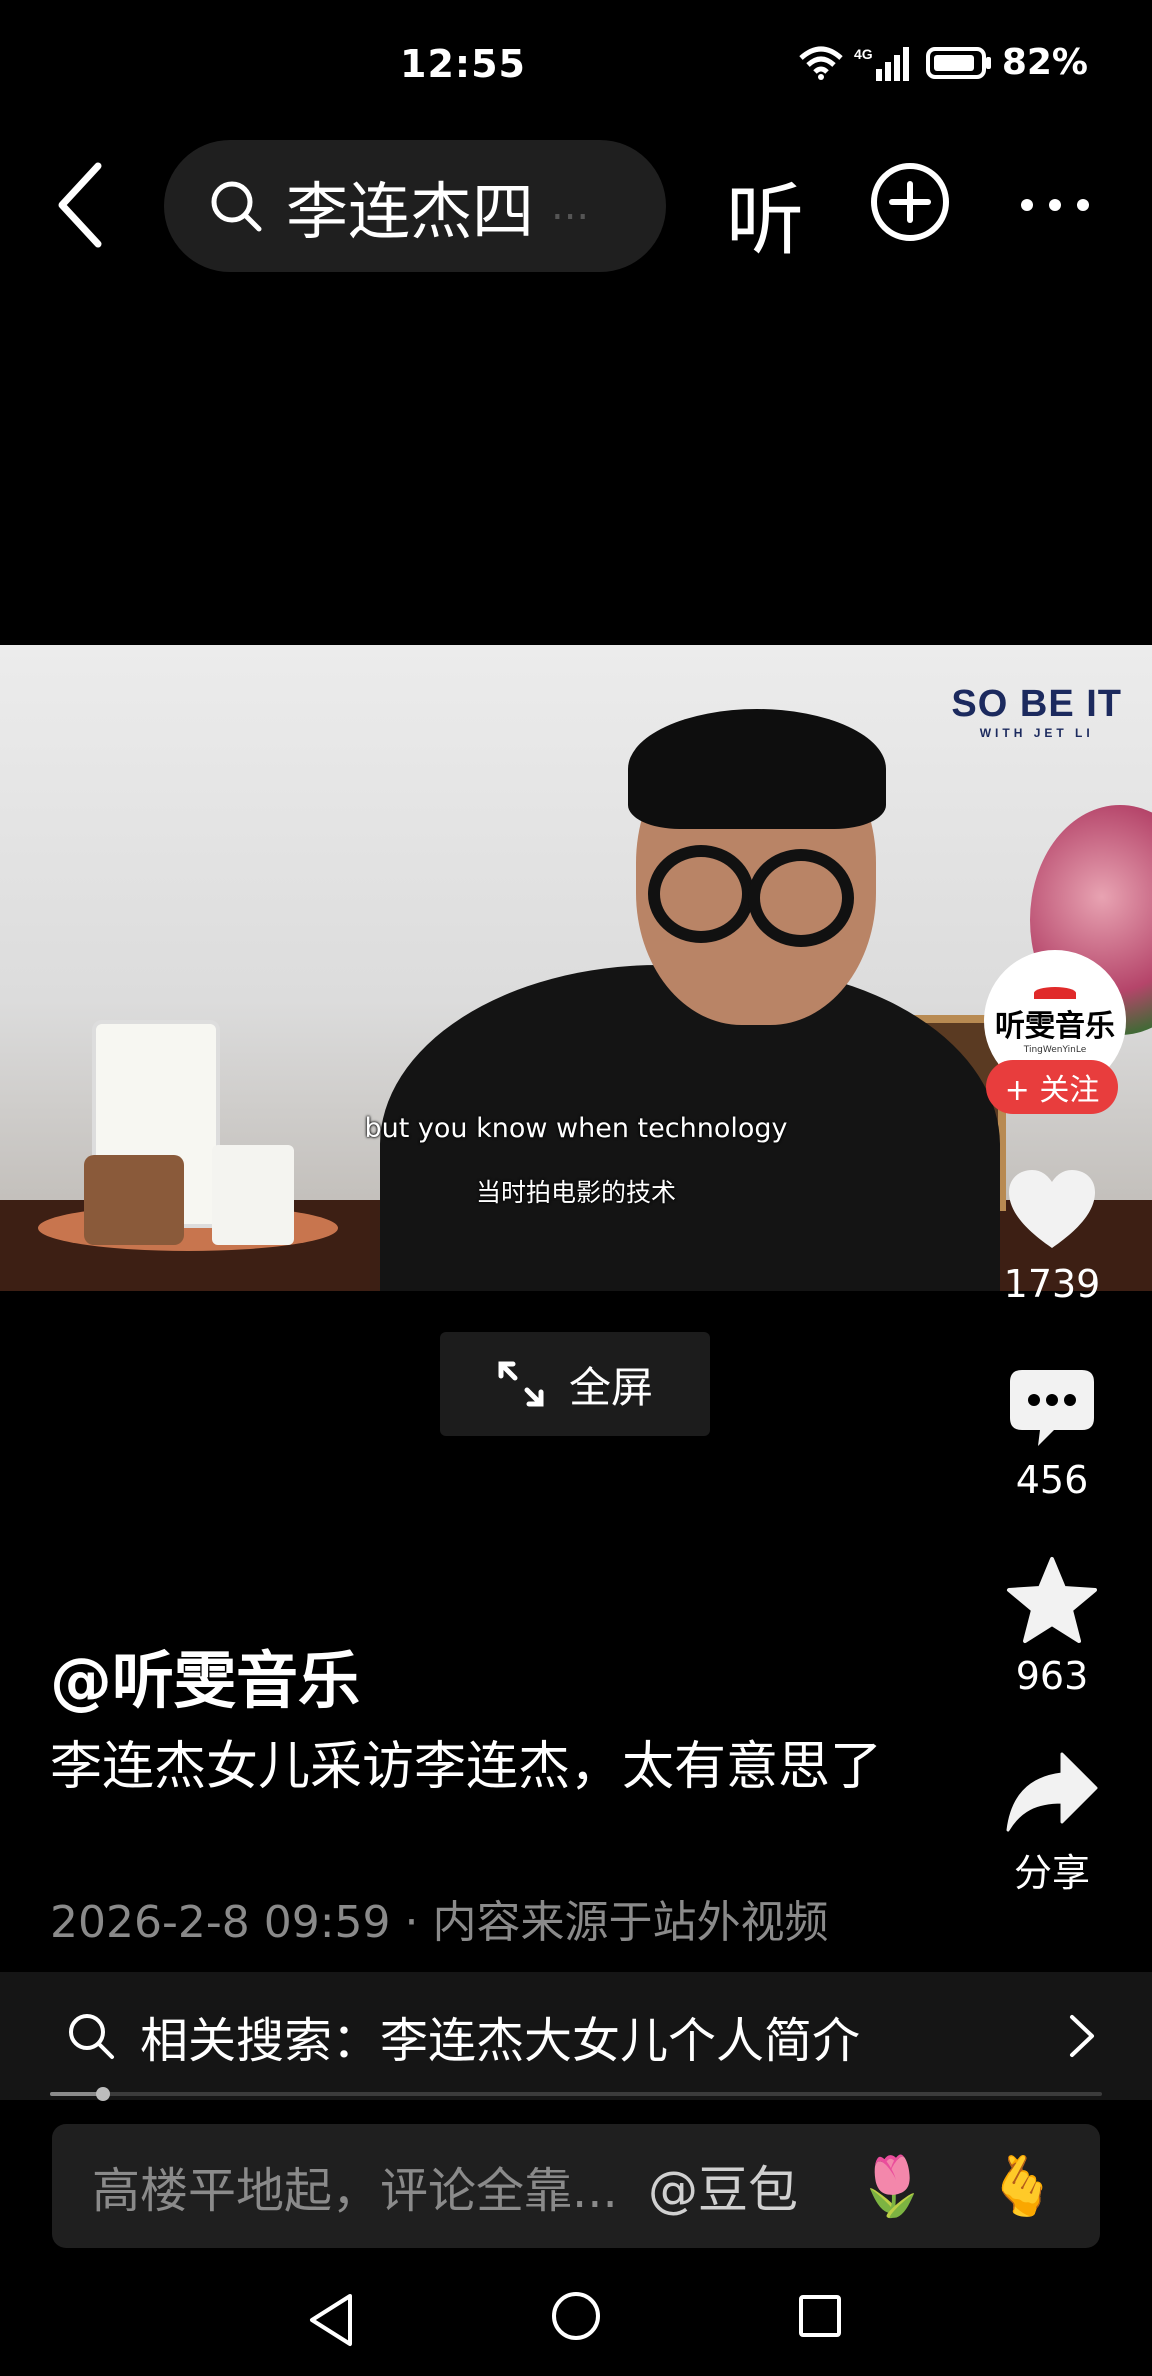 Image resolution: width=1152 pixels, height=2376 pixels. Describe the element at coordinates (1044, 62) in the screenshot. I see `battery-percent: 82%` at that location.